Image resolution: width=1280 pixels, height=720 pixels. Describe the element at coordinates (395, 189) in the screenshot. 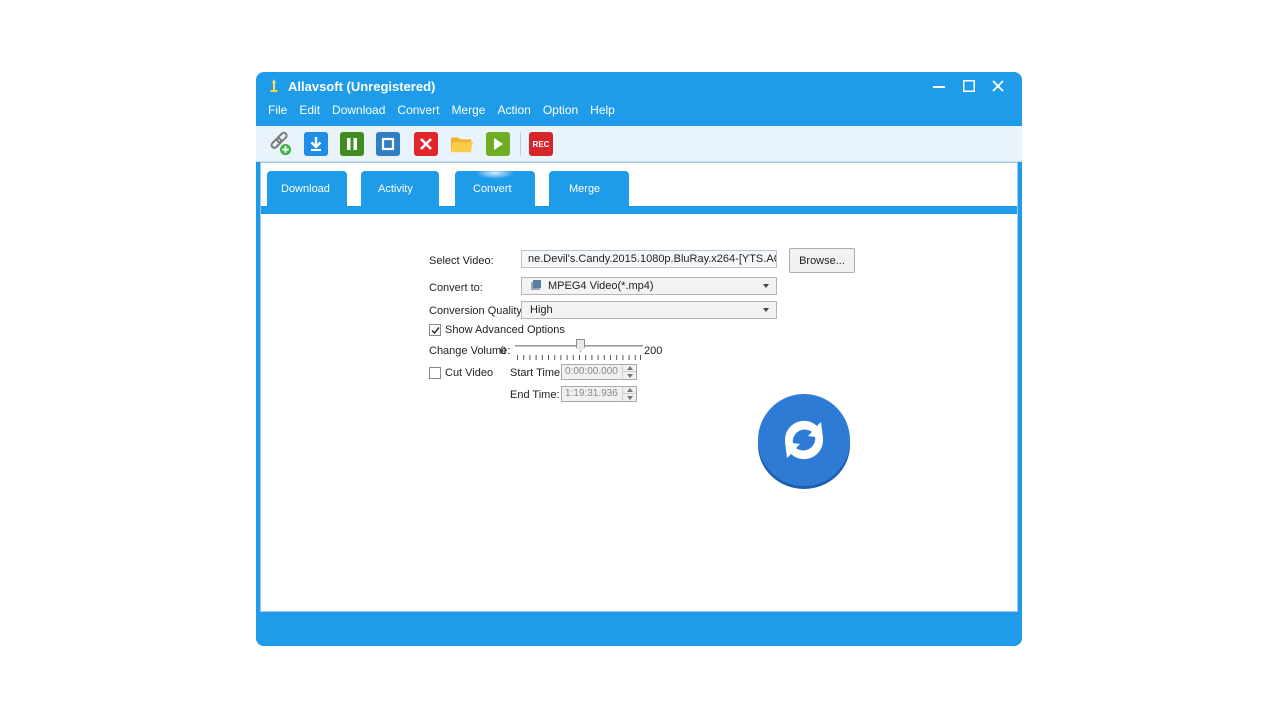

I see `tab-activity-label: Activity` at that location.